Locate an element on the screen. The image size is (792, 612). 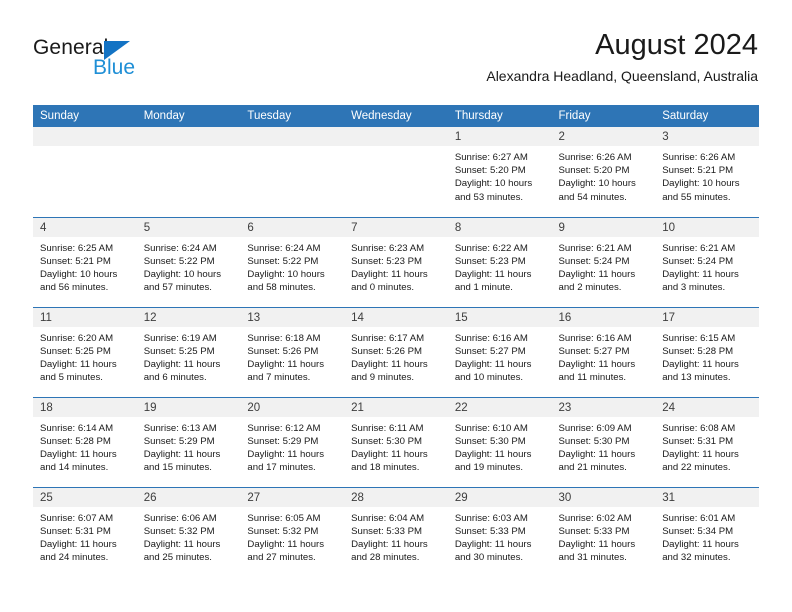
sunrise-text: Sunrise: 6:02 AM is located at coordinates (595, 518).